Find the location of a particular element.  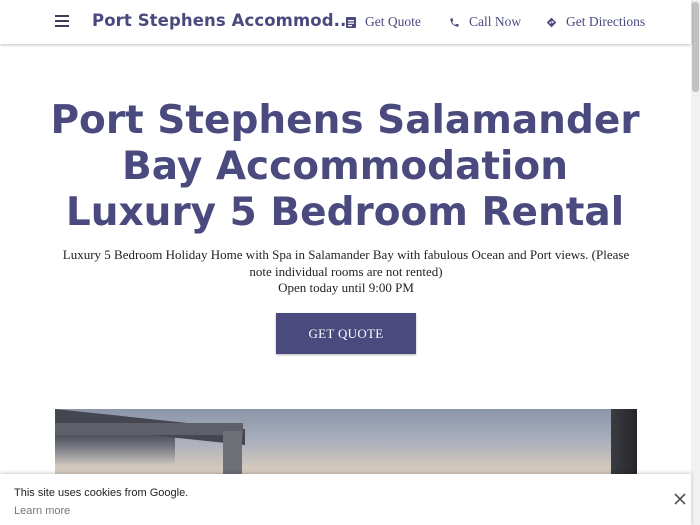

nav-call-now-link: Call Now is located at coordinates (485, 22).